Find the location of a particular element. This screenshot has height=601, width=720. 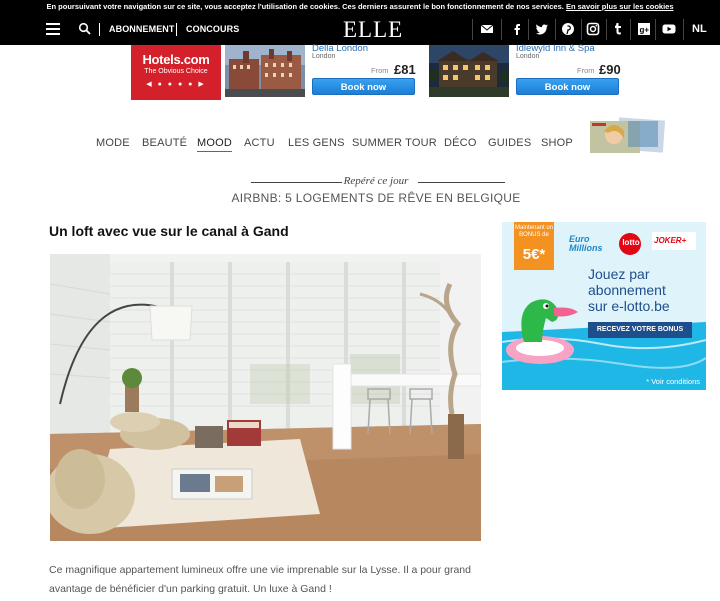

youtube-icon is located at coordinates (669, 29).